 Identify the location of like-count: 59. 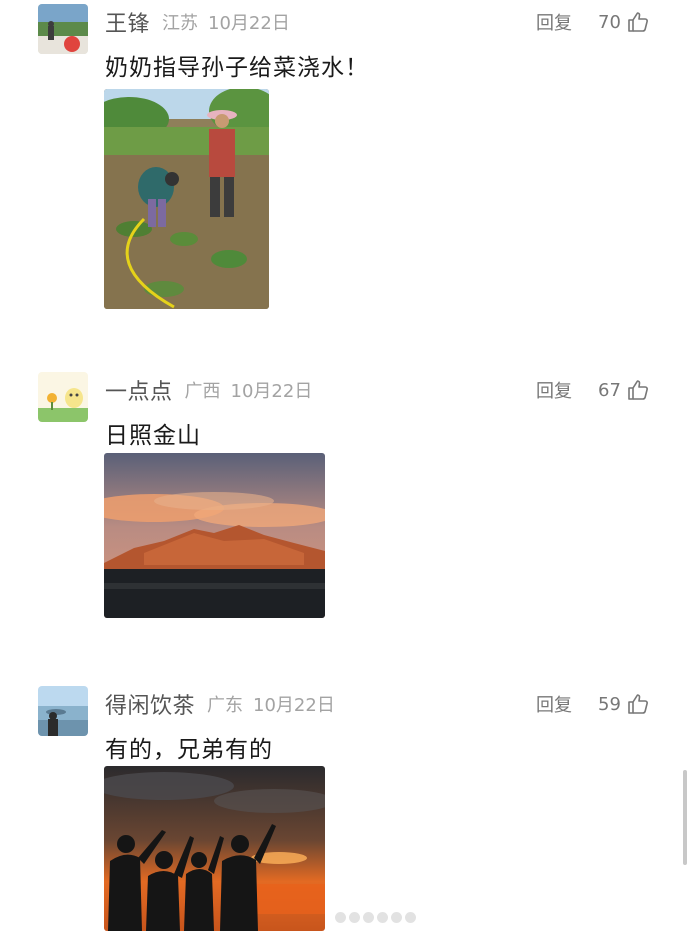
(609, 704).